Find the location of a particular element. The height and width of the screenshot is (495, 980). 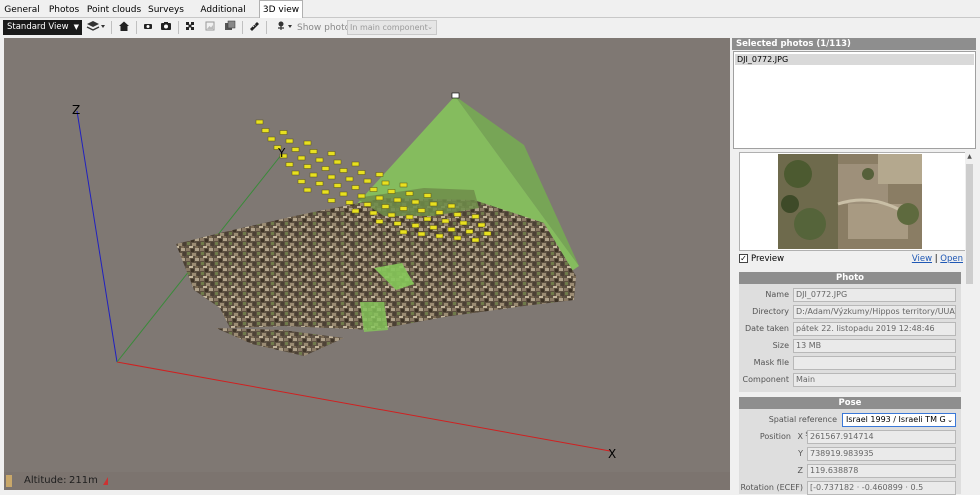

ruler-icon is located at coordinates (254, 27).